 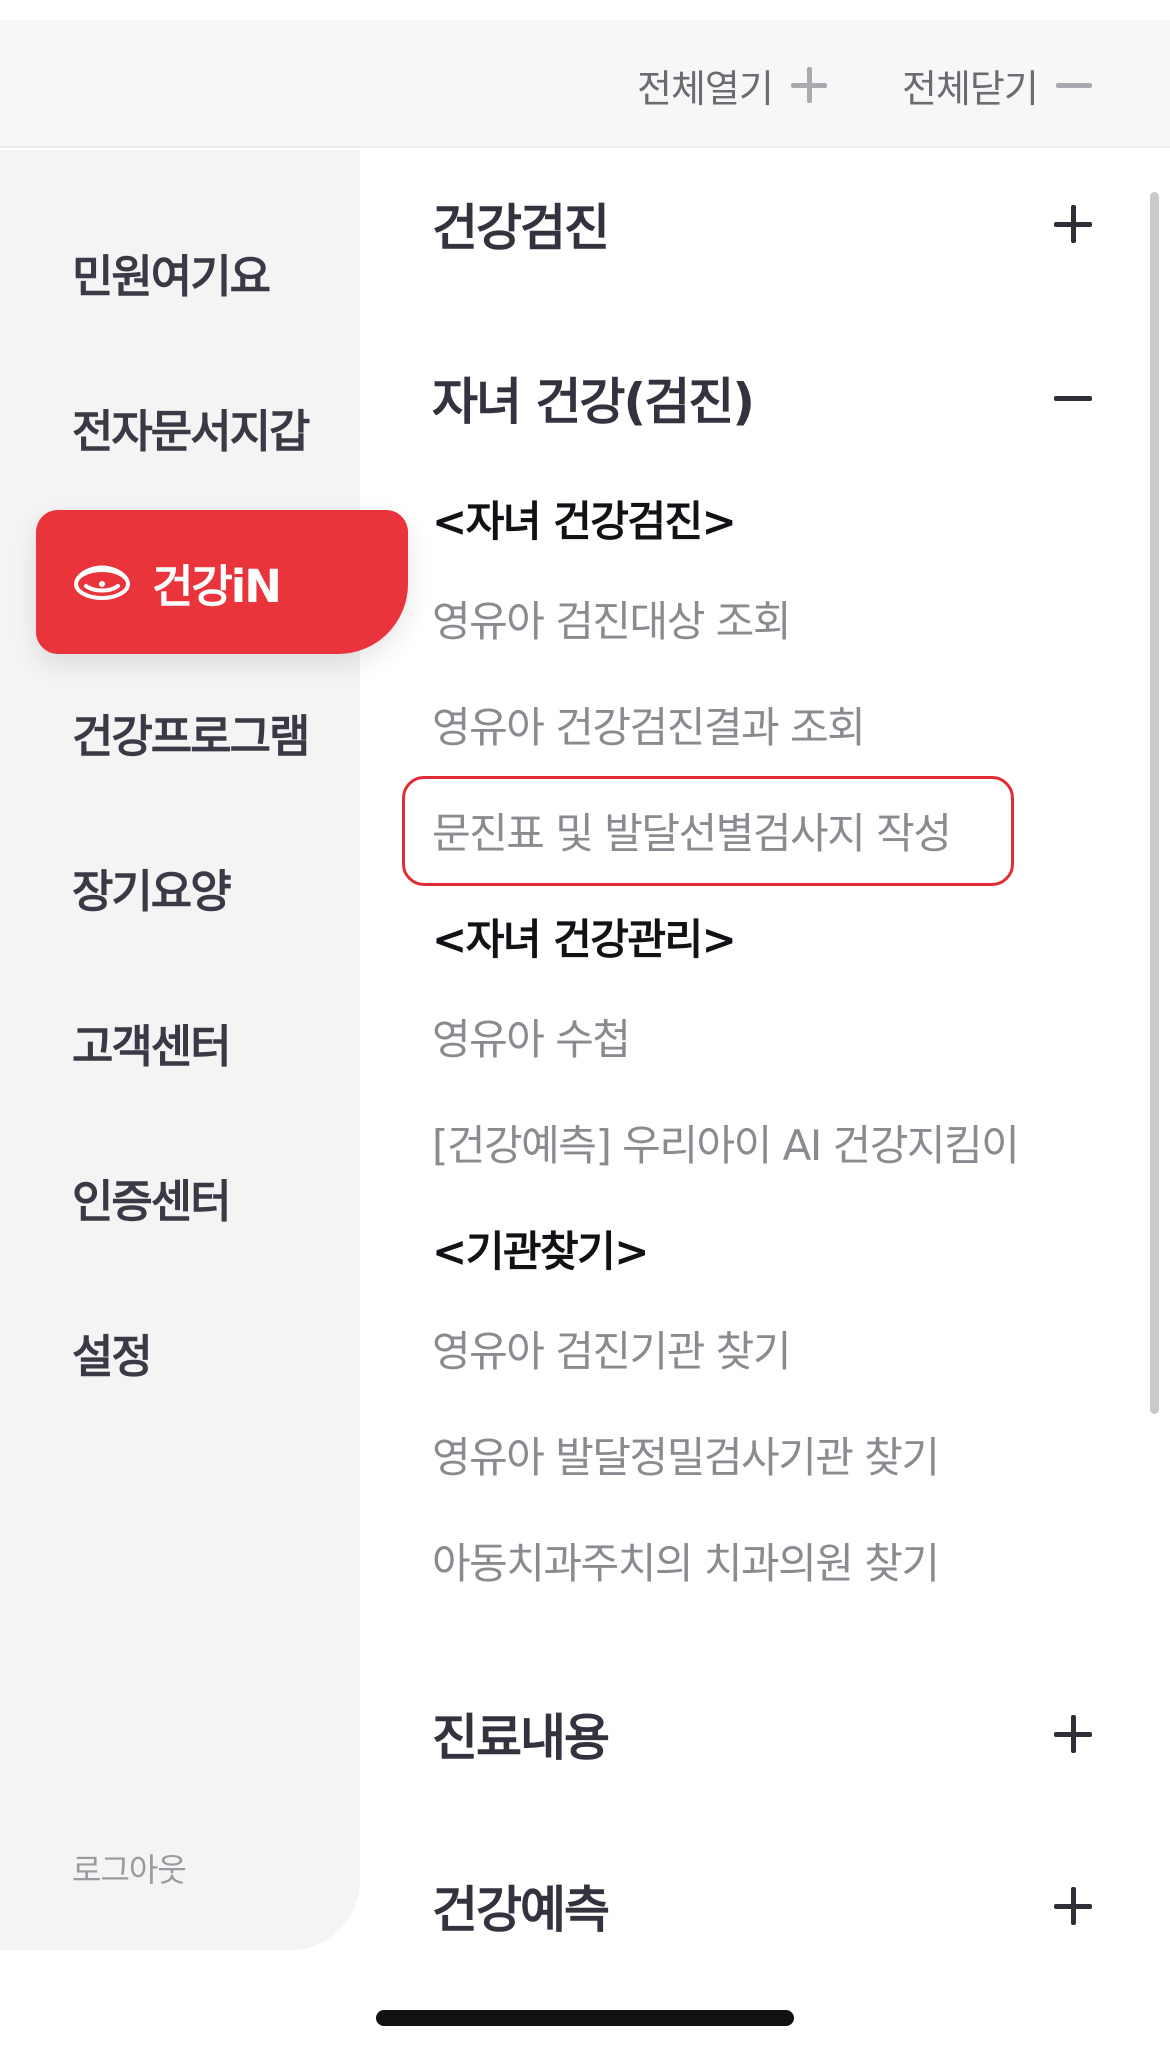 I want to click on group-heading-find-institution: <기관찾기>, so click(x=540, y=1251).